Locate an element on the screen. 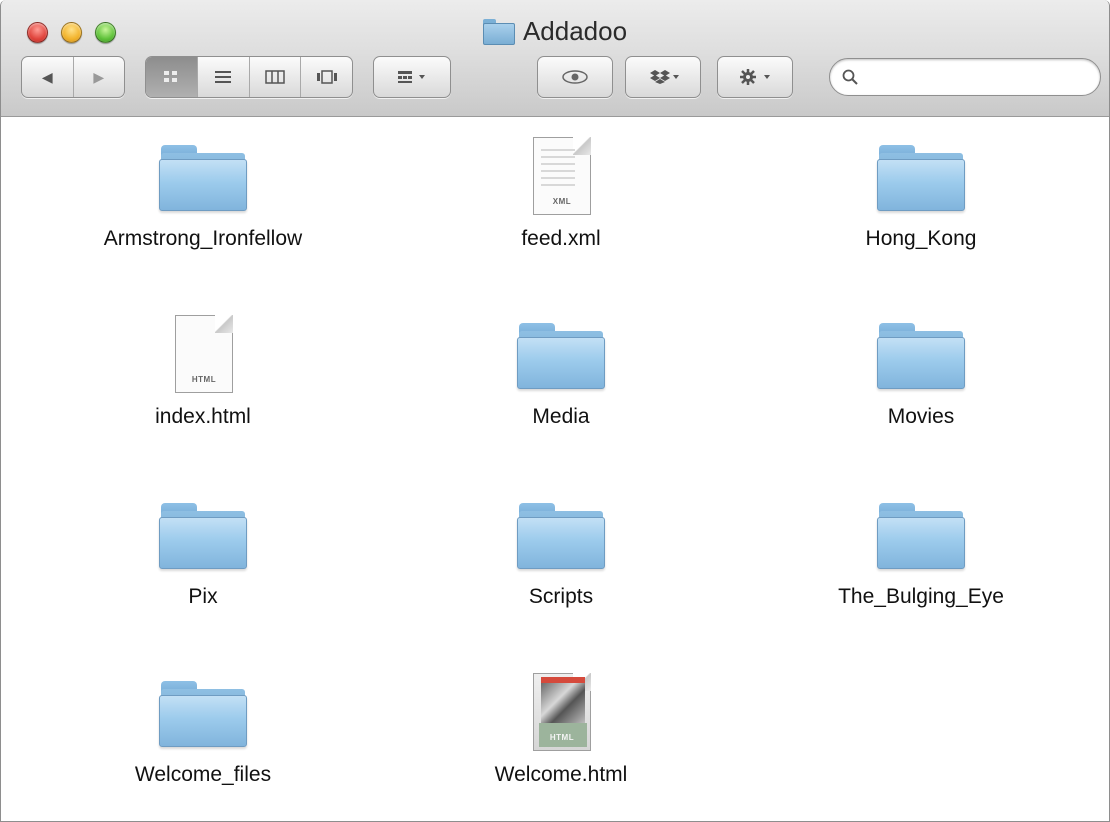 The width and height of the screenshot is (1110, 822). file-item: HTML index.html is located at coordinates (203, 371).